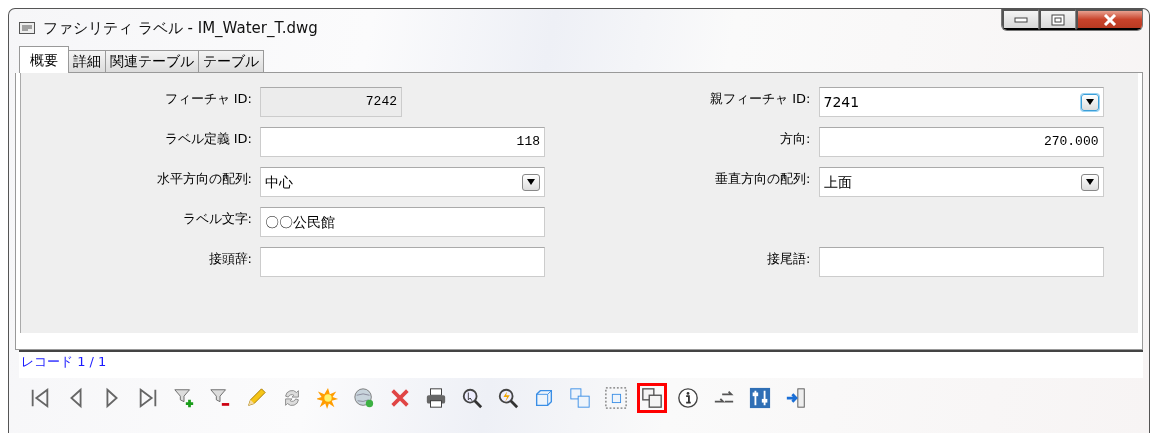  What do you see at coordinates (961, 182) in the screenshot?
I see `dropdown: 上面` at bounding box center [961, 182].